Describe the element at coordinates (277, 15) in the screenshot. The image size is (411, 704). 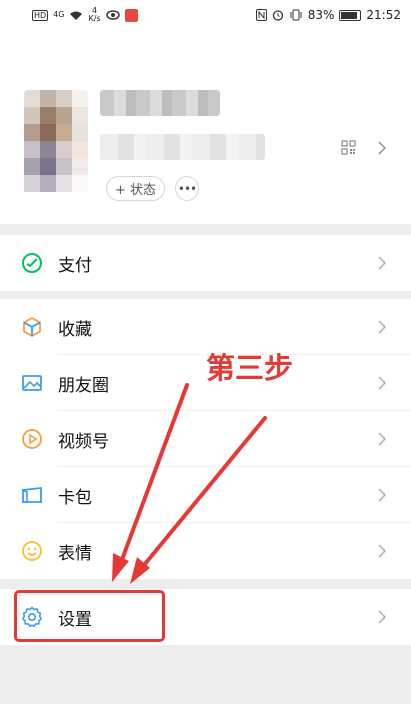
I see `alarm-icon` at that location.